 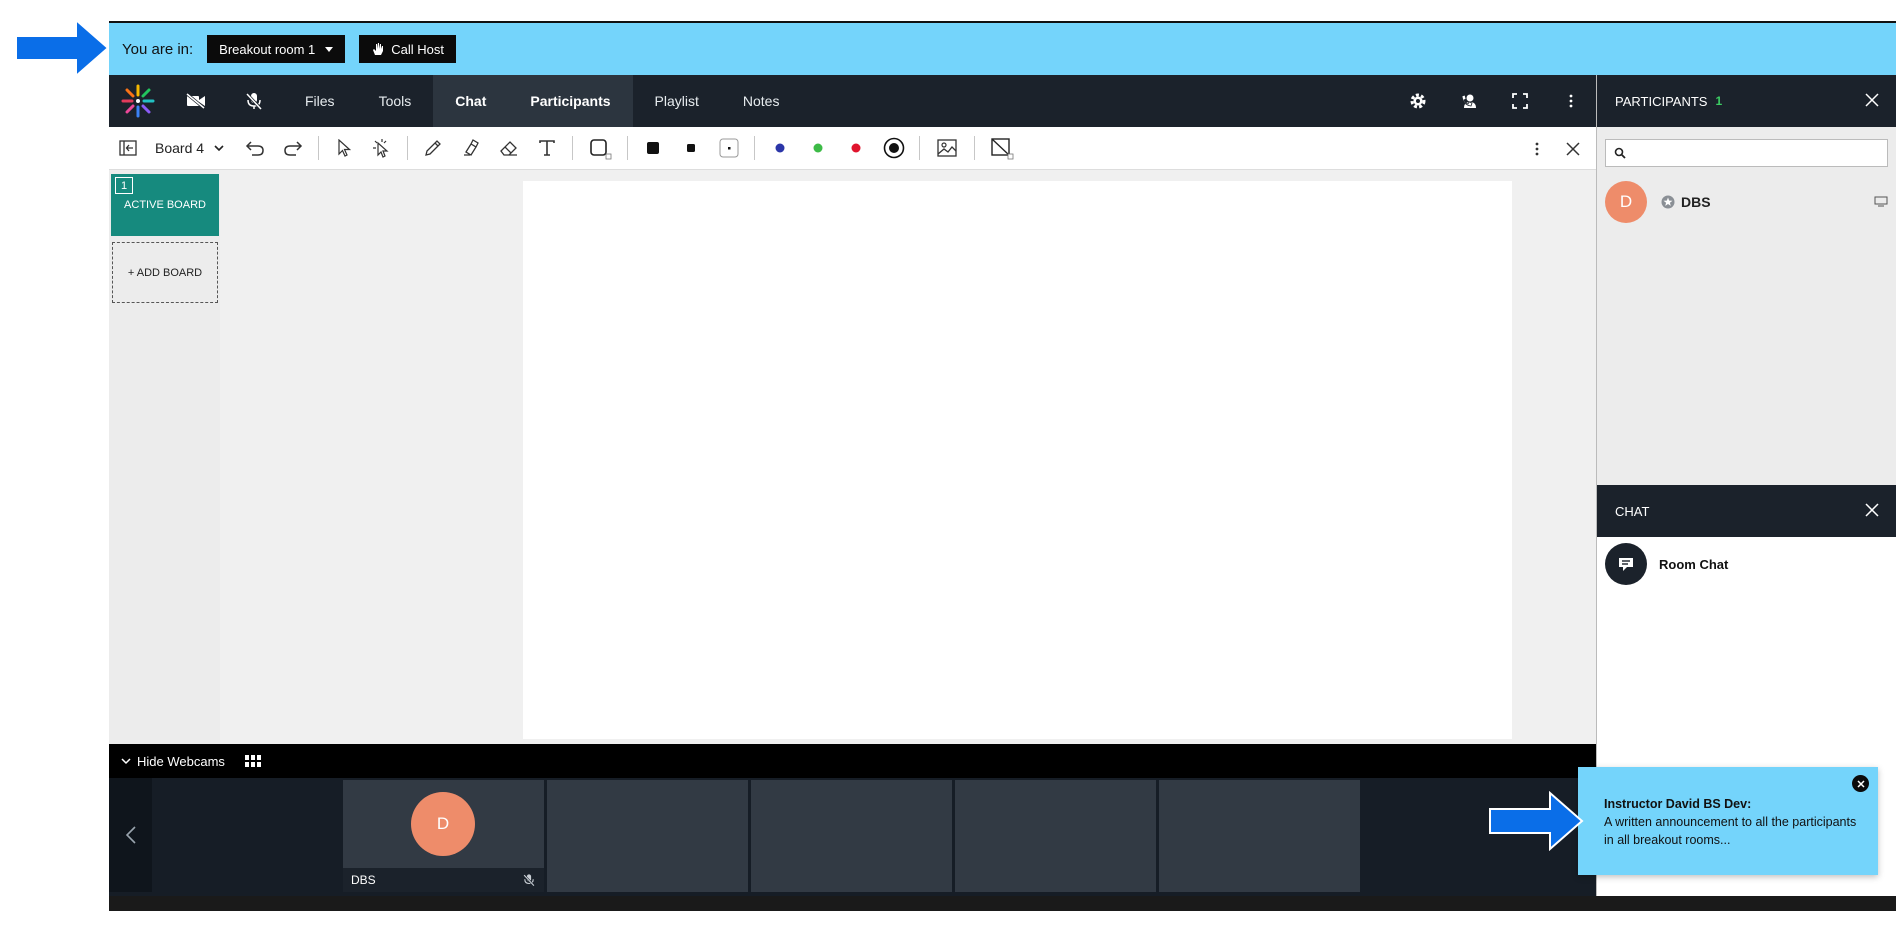 I want to click on whiteboard-toolbar: Board 4, so click(x=852, y=148).